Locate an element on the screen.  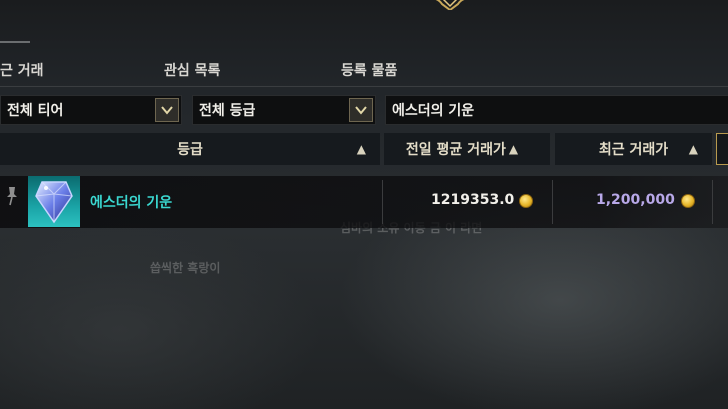
item-icon-frame is located at coordinates (54, 201).